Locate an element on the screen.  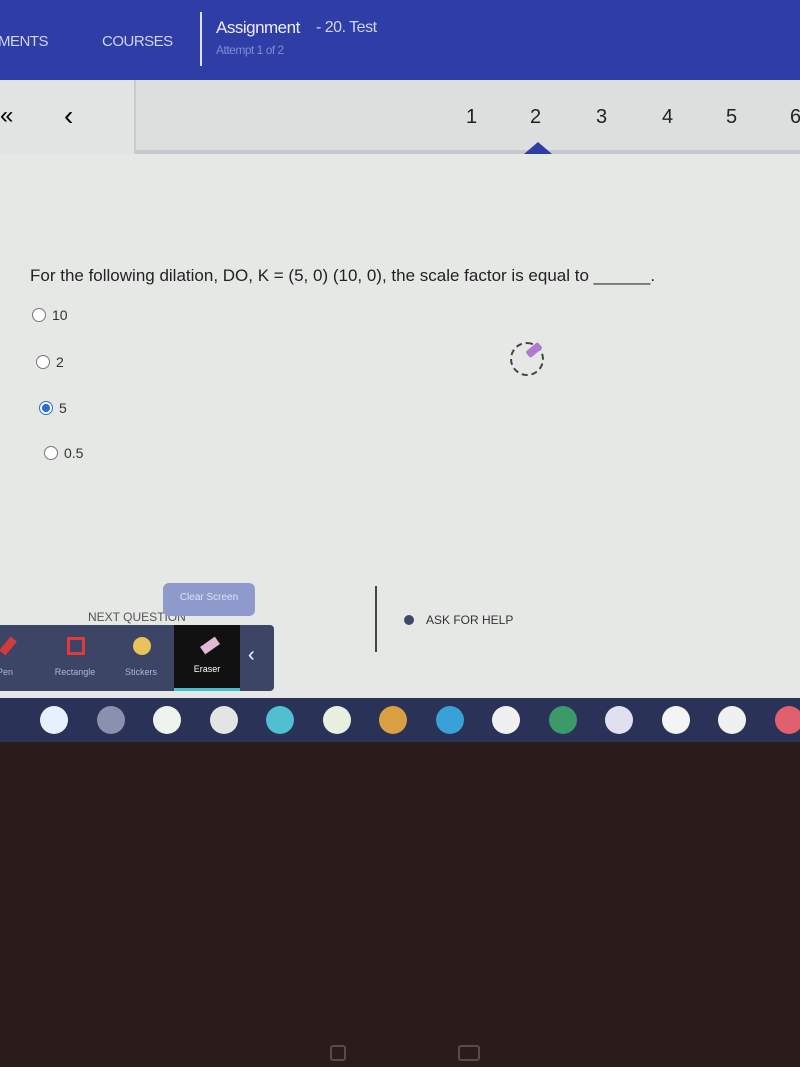
option-label: 5 is located at coordinates (63, 408).